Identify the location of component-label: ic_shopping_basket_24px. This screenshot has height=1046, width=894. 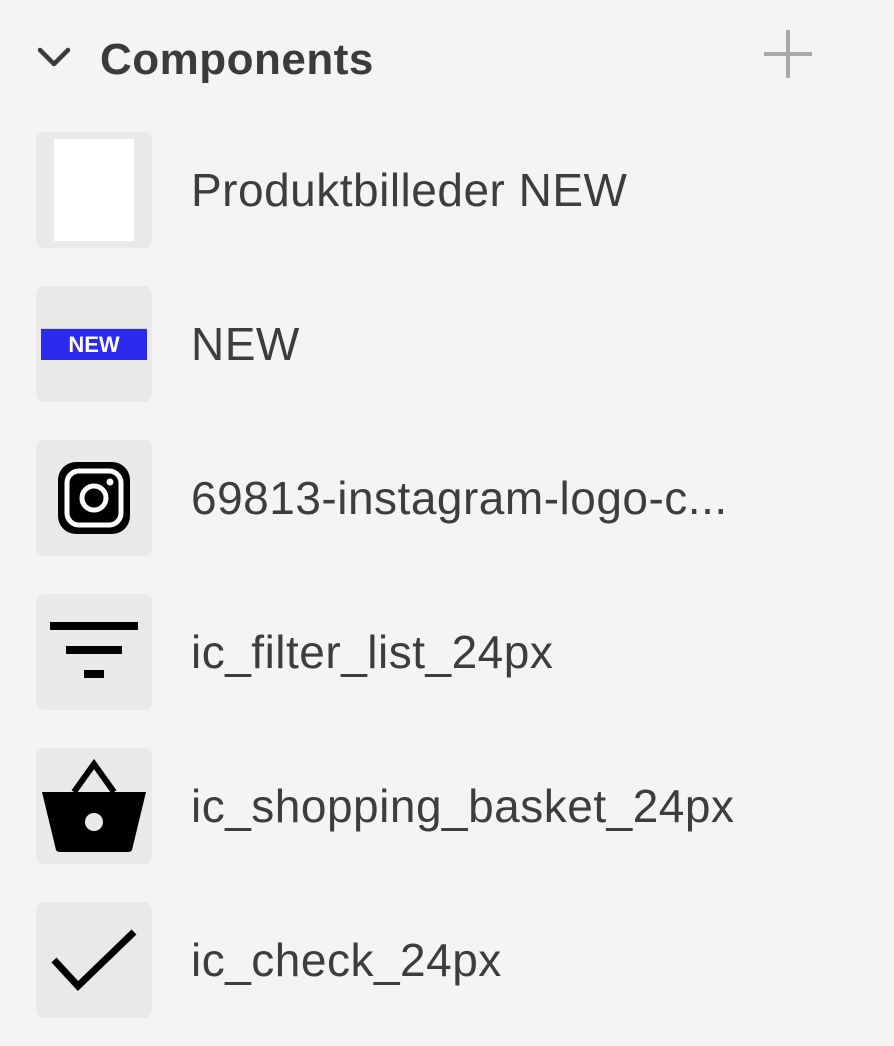
(463, 806).